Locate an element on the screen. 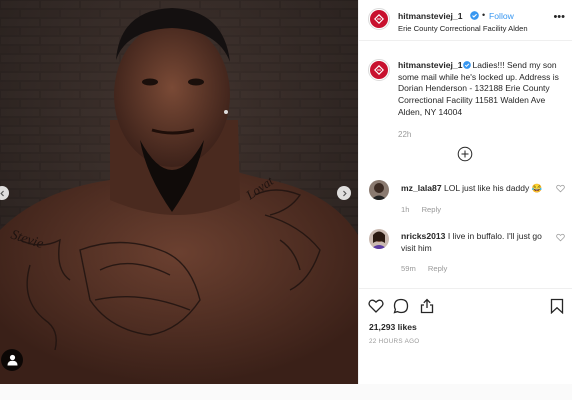 The image size is (572, 400). comment-meta: 59m Reply is located at coordinates (429, 268).